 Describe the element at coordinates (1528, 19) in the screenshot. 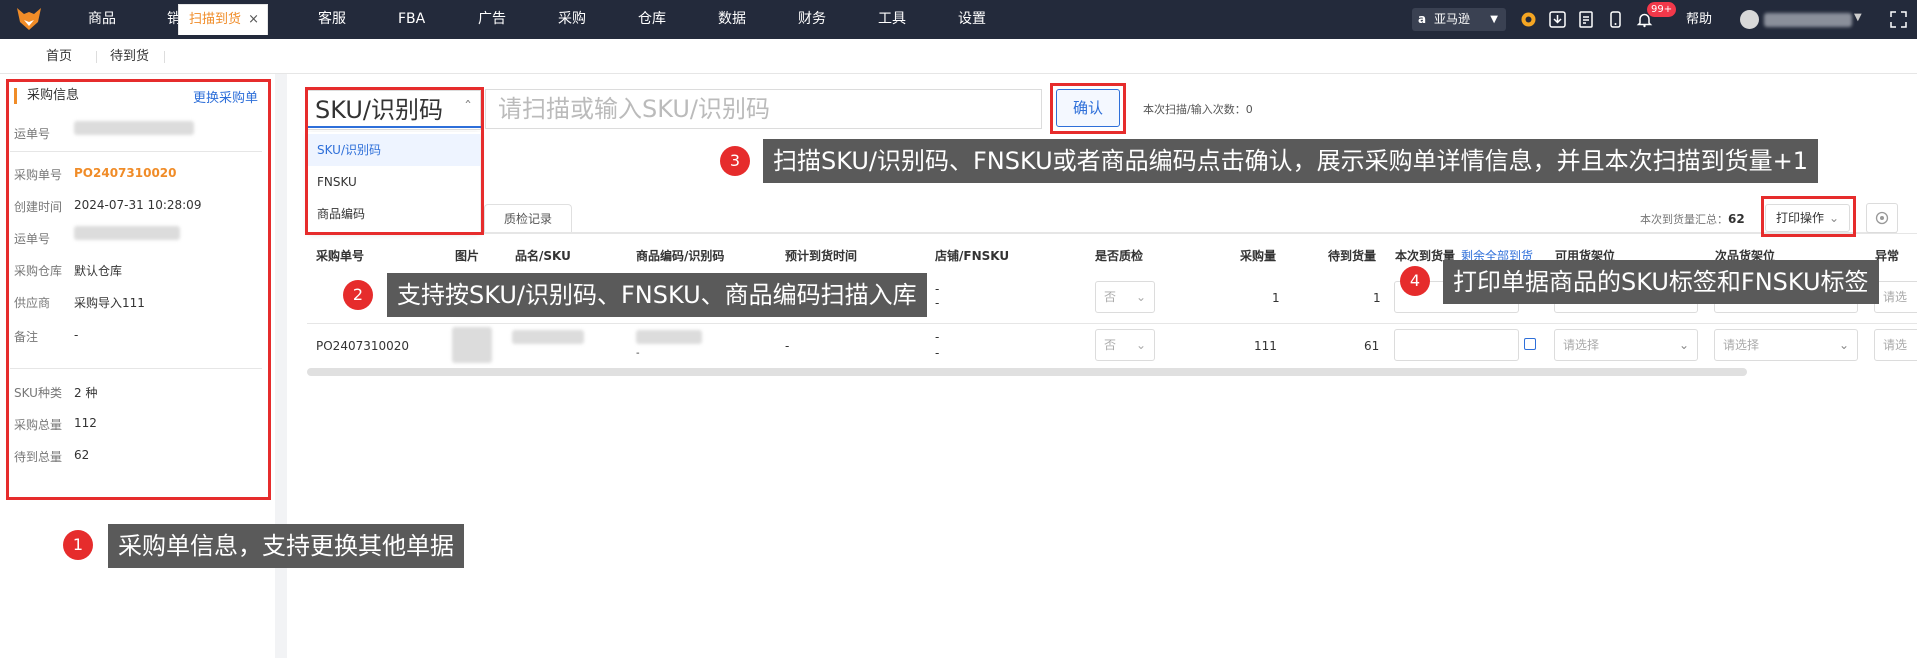

I see `rocket-icon` at that location.